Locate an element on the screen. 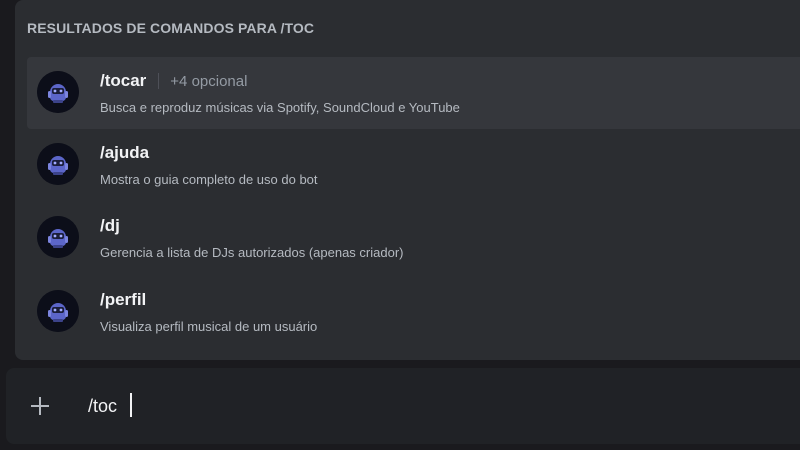 This screenshot has height=450, width=800. command-name: /tocar is located at coordinates (123, 80).